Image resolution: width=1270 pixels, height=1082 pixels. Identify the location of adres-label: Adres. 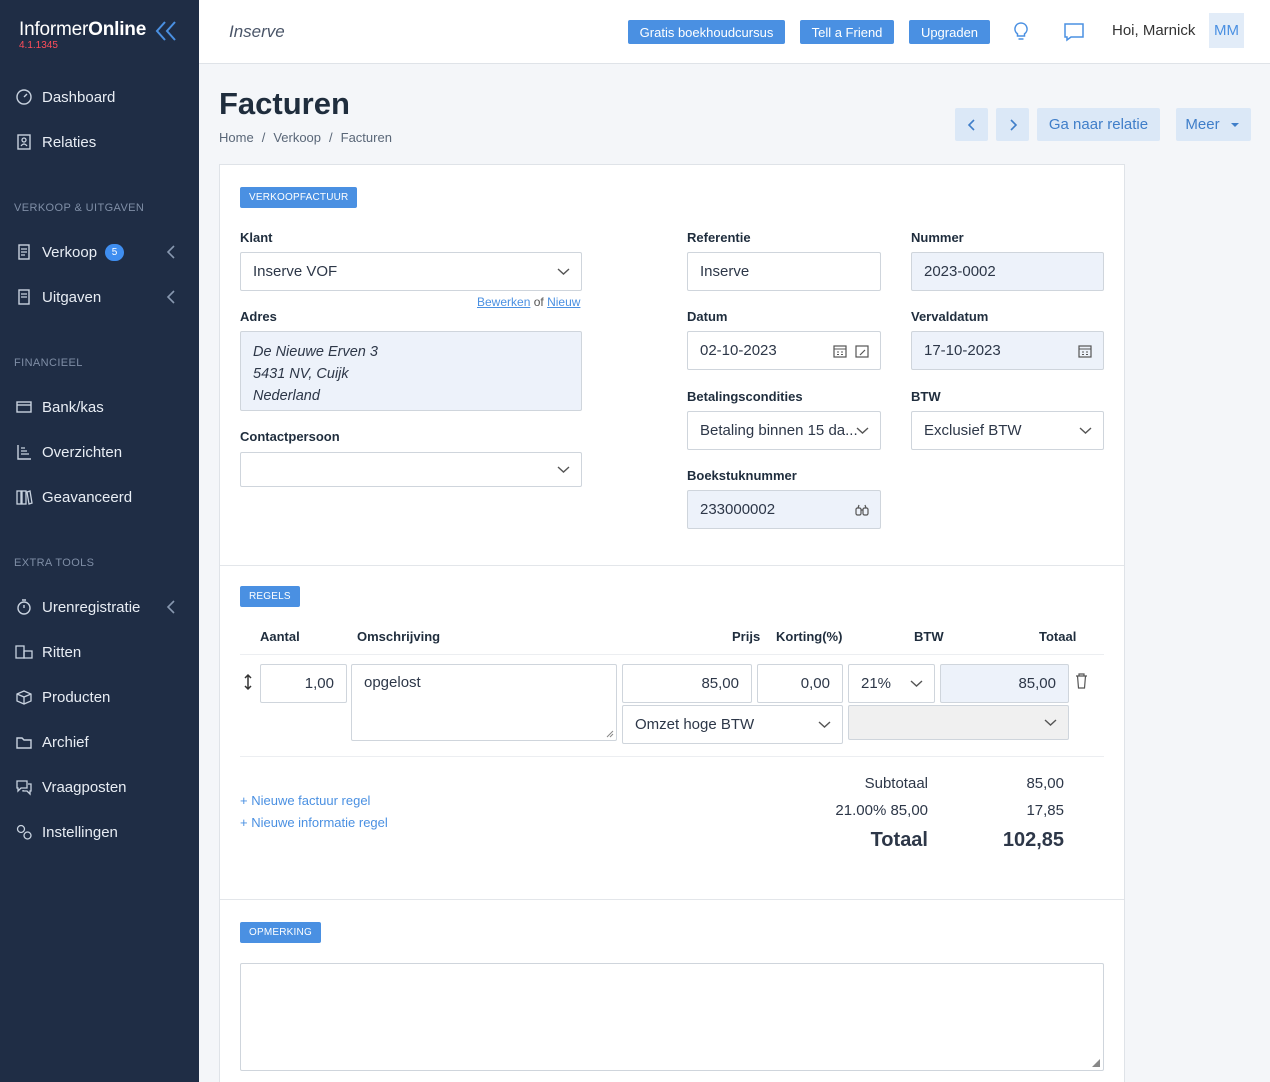
(258, 316).